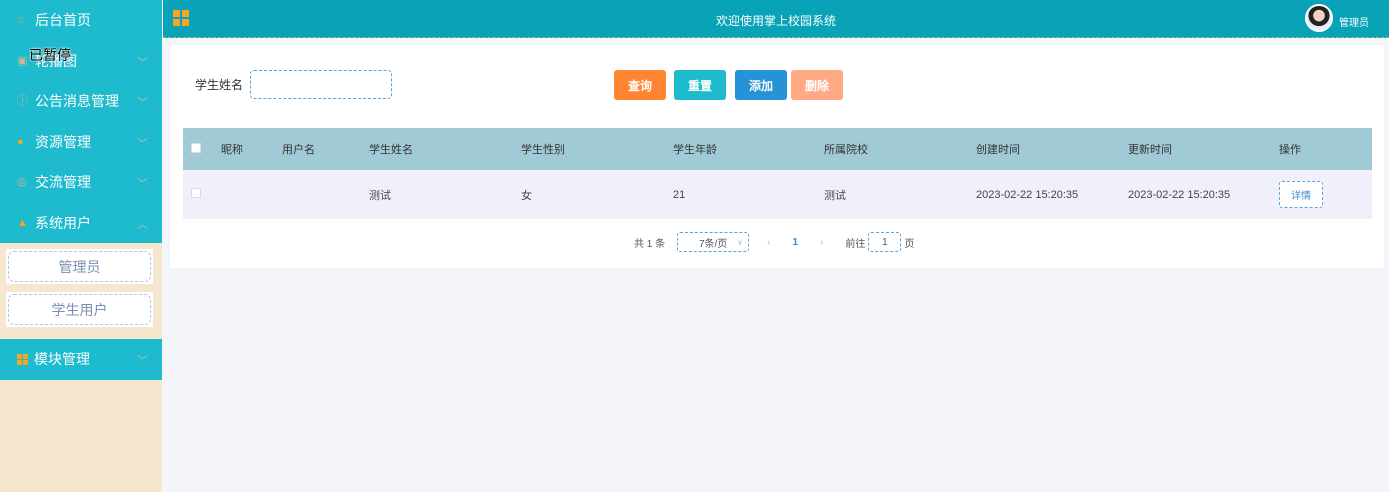  What do you see at coordinates (22, 222) in the screenshot?
I see `user-icon: ▲` at bounding box center [22, 222].